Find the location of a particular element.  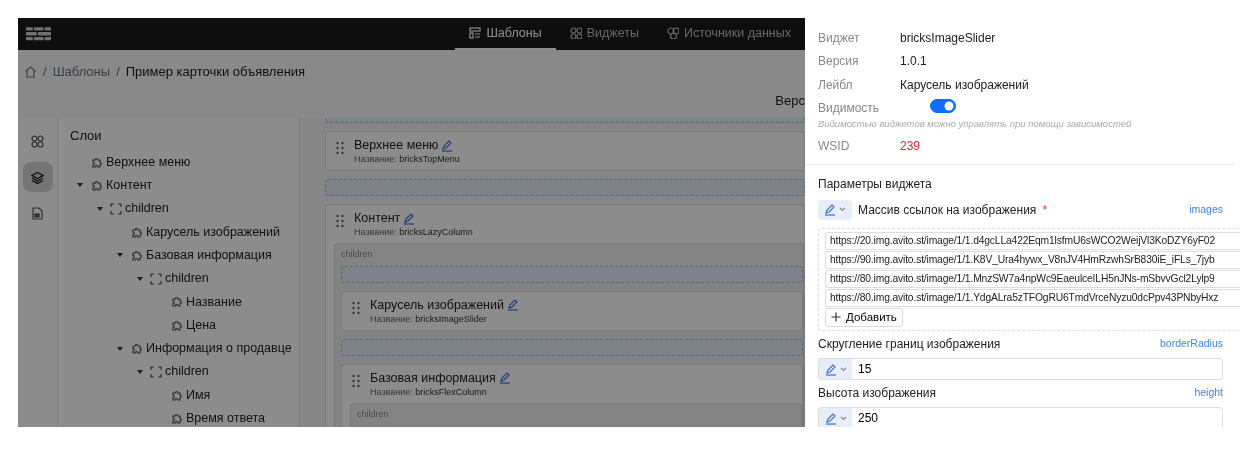

required-mark: * is located at coordinates (1045, 210).